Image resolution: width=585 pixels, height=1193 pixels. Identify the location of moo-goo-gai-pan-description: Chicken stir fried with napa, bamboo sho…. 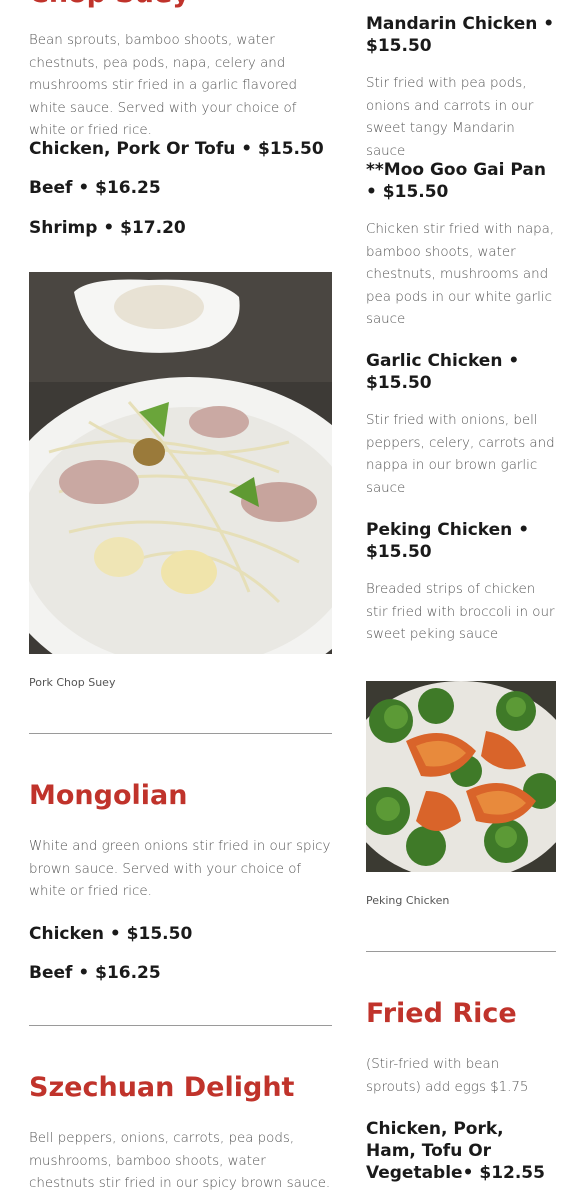
(460, 275).